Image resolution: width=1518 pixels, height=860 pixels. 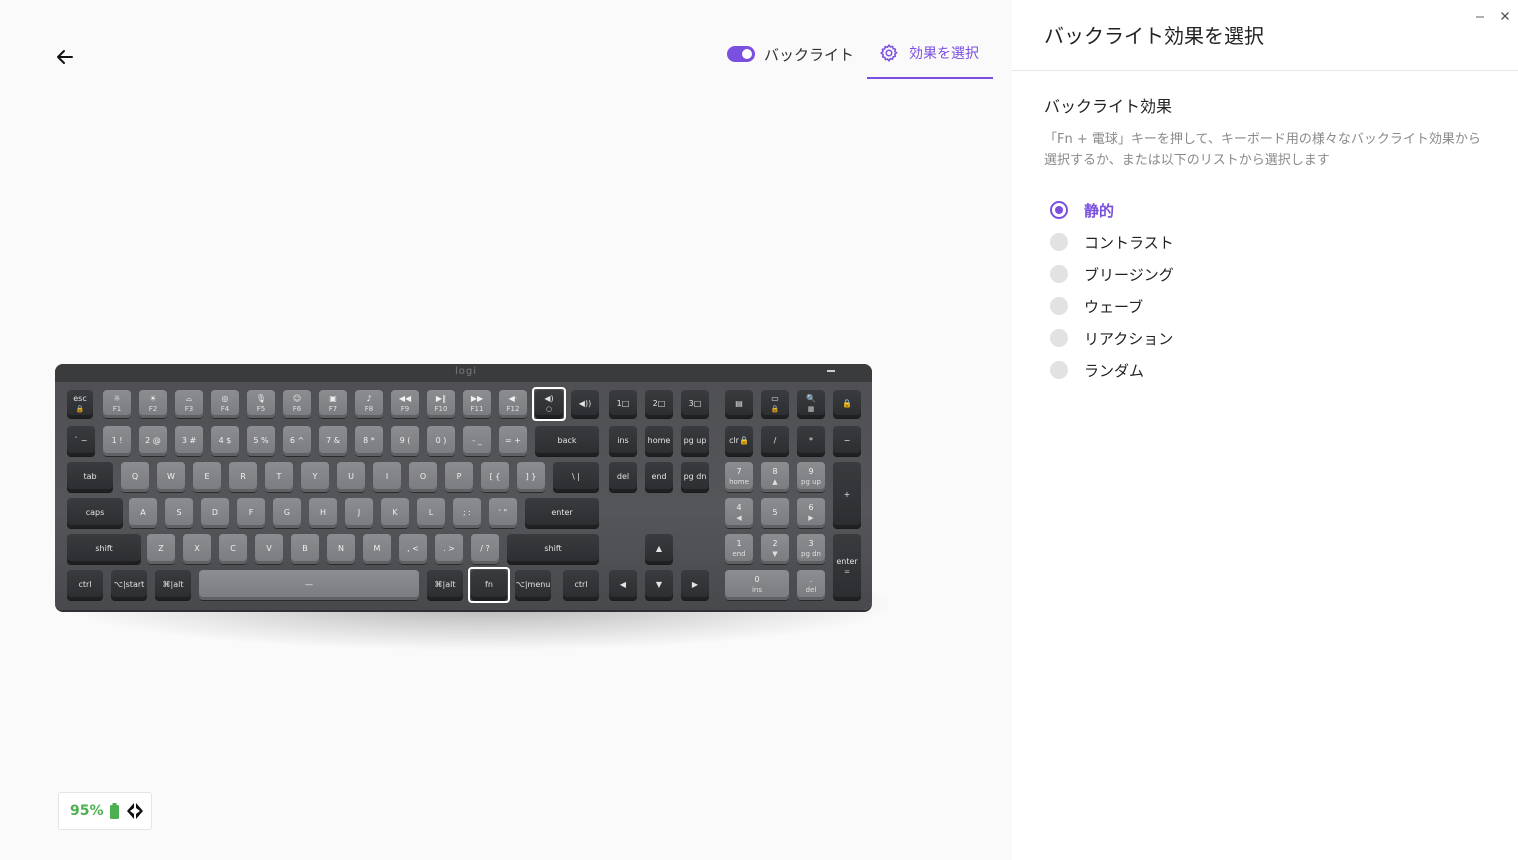 What do you see at coordinates (695, 441) in the screenshot?
I see `key-pg-up: pg up` at bounding box center [695, 441].